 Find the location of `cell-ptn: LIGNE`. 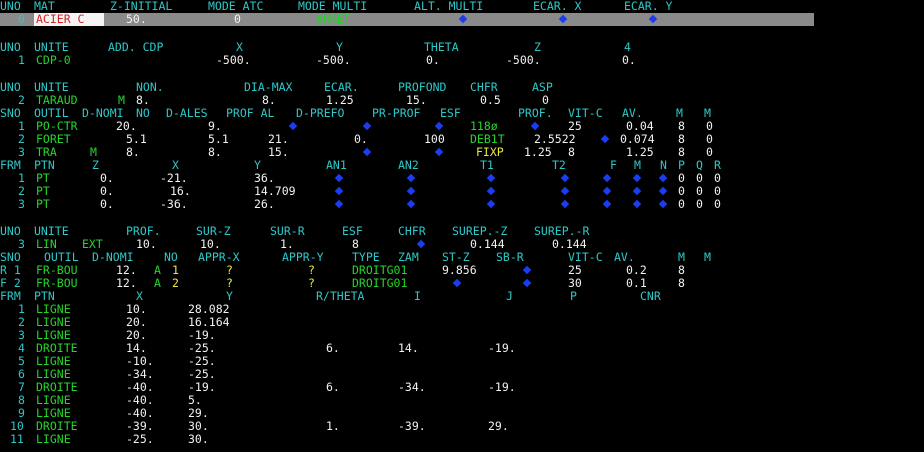

cell-ptn: LIGNE is located at coordinates (53, 439).